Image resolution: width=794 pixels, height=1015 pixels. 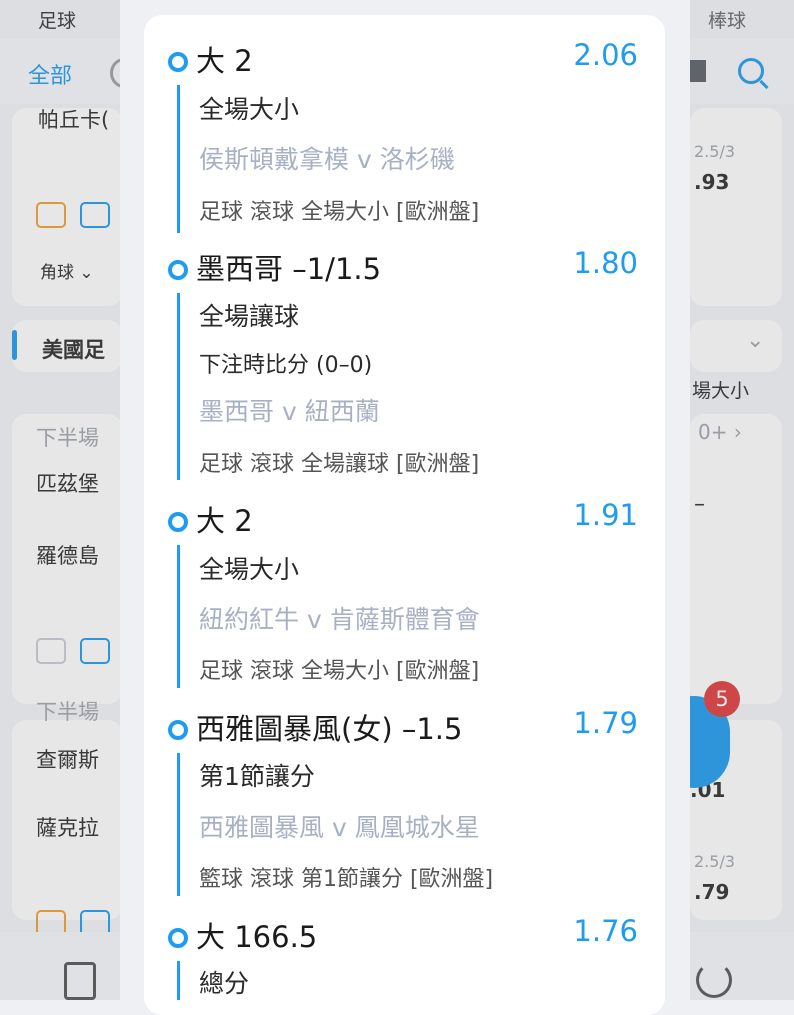 What do you see at coordinates (605, 515) in the screenshot?
I see `bet-odds: 1.91` at bounding box center [605, 515].